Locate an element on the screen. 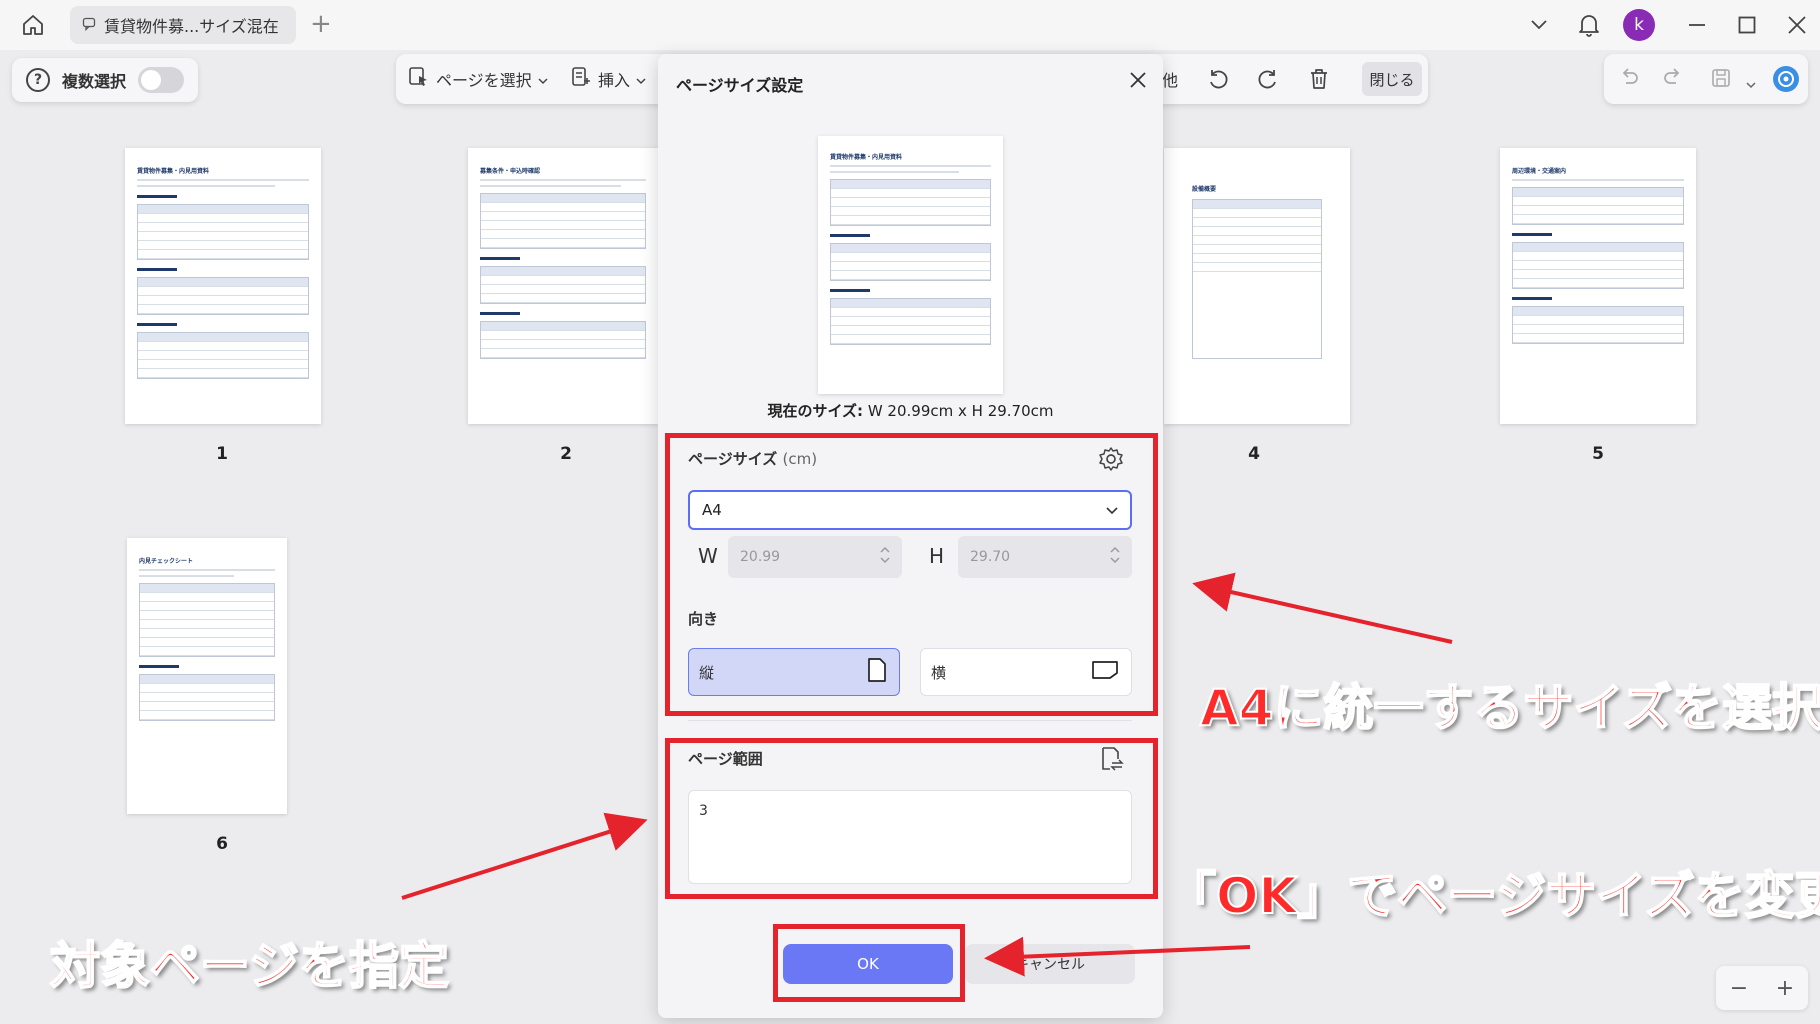  multi-select-toggle is located at coordinates (161, 80).